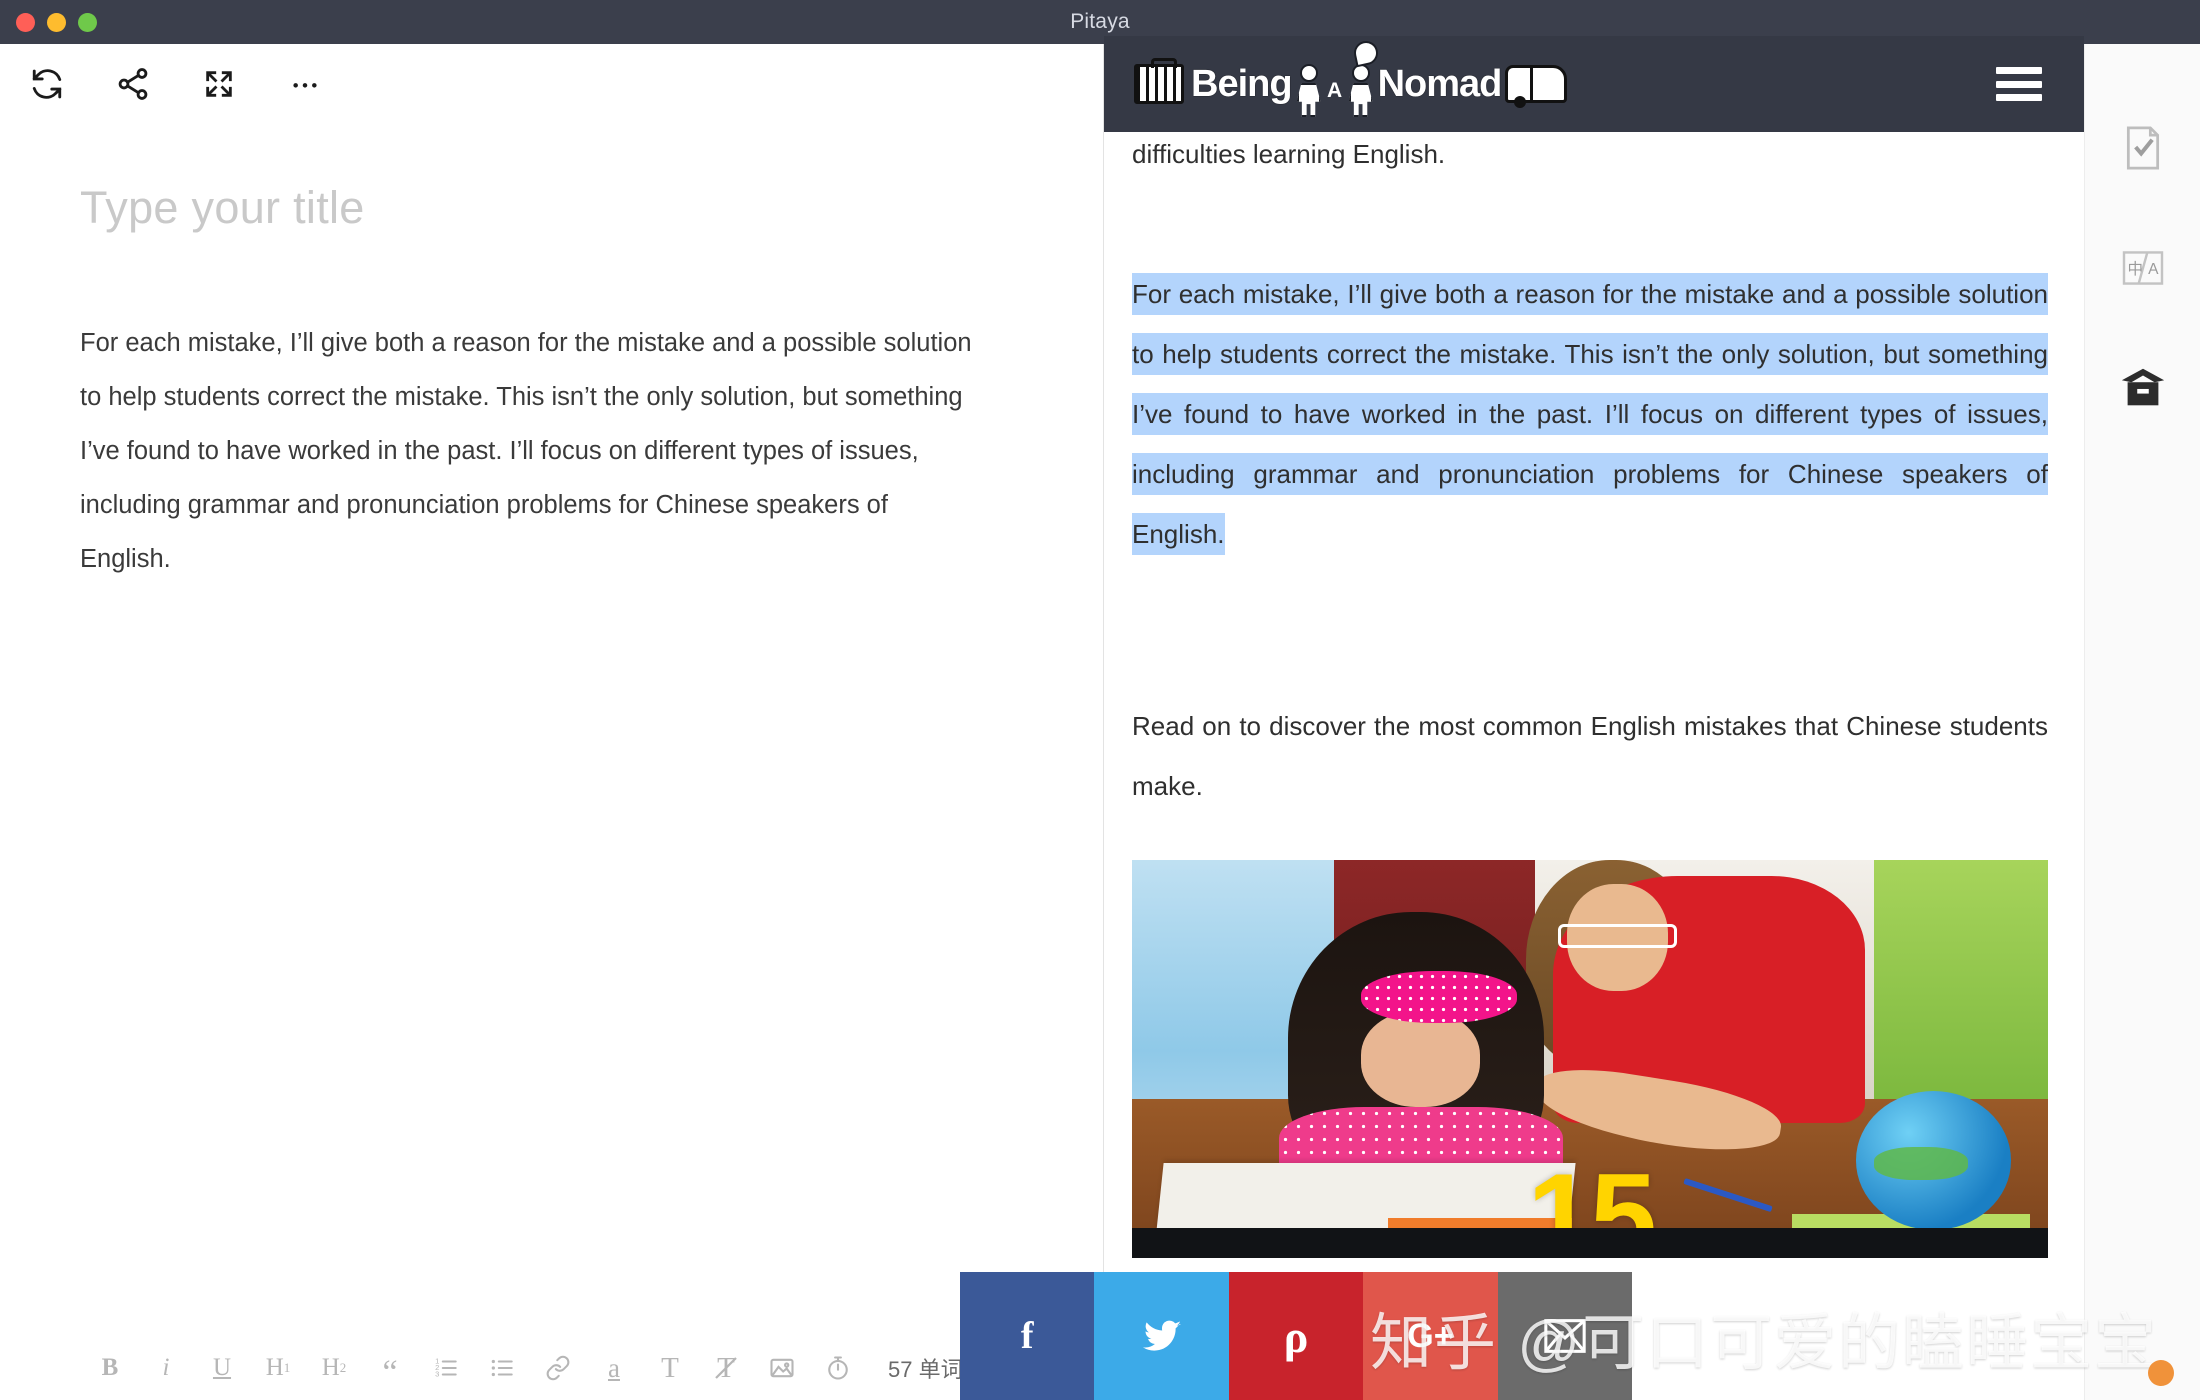 This screenshot has height=1400, width=2200. What do you see at coordinates (558, 1368) in the screenshot?
I see `link-button` at bounding box center [558, 1368].